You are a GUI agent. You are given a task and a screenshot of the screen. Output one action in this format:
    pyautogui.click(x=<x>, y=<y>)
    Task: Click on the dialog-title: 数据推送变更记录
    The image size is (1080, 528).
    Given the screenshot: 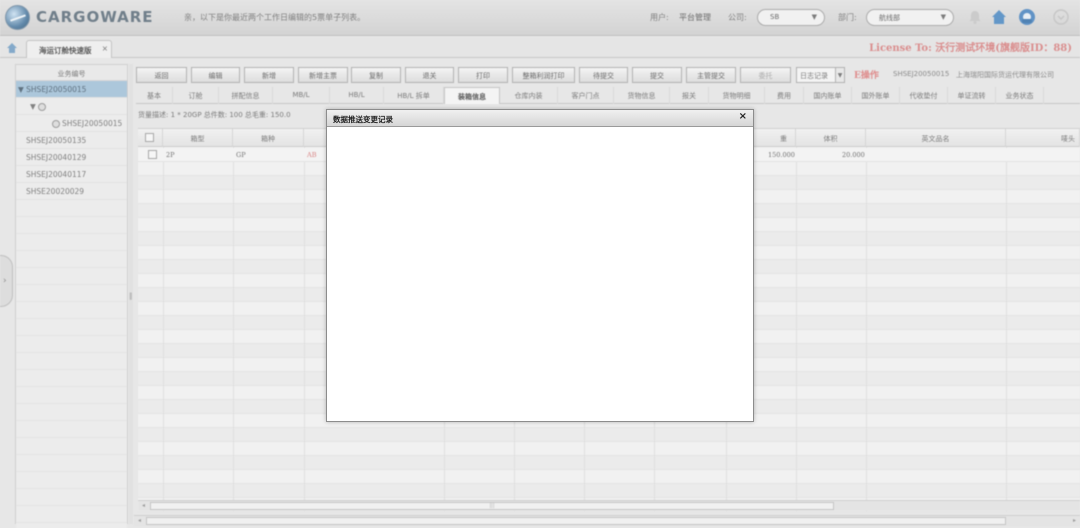 What is the action you would take?
    pyautogui.click(x=363, y=119)
    